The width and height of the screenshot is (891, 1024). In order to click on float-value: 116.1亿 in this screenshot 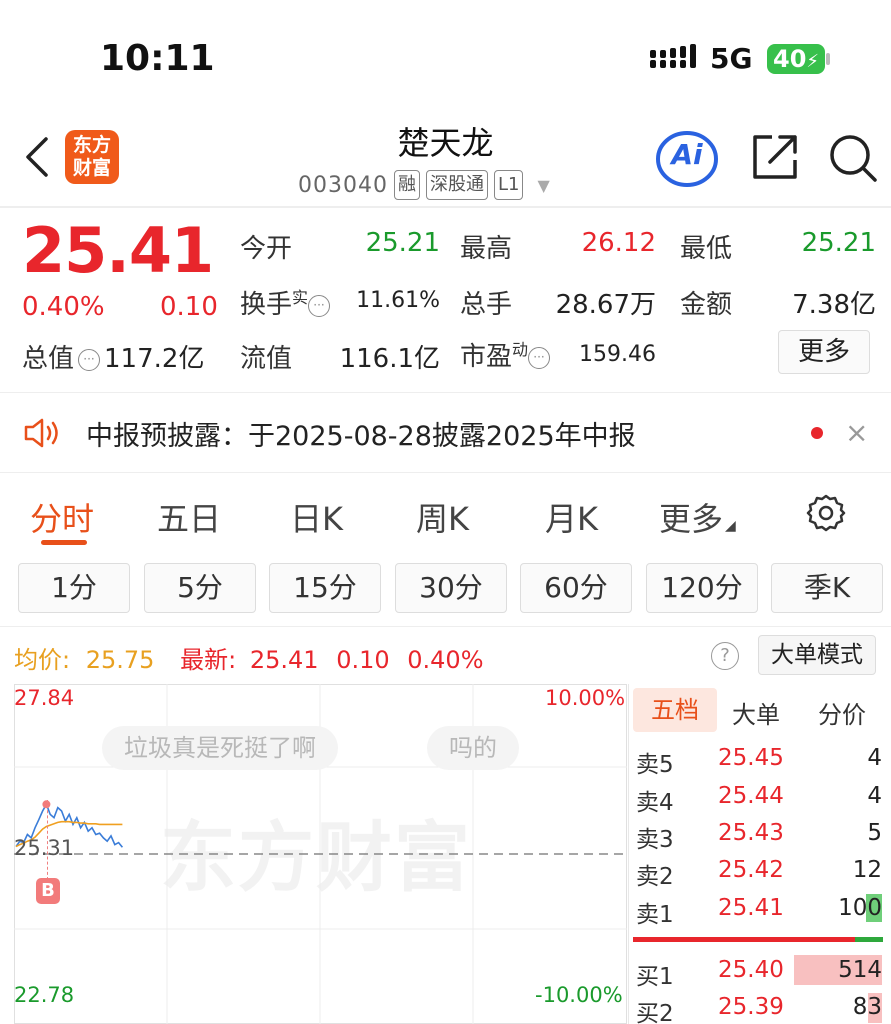, I will do `click(389, 359)`.